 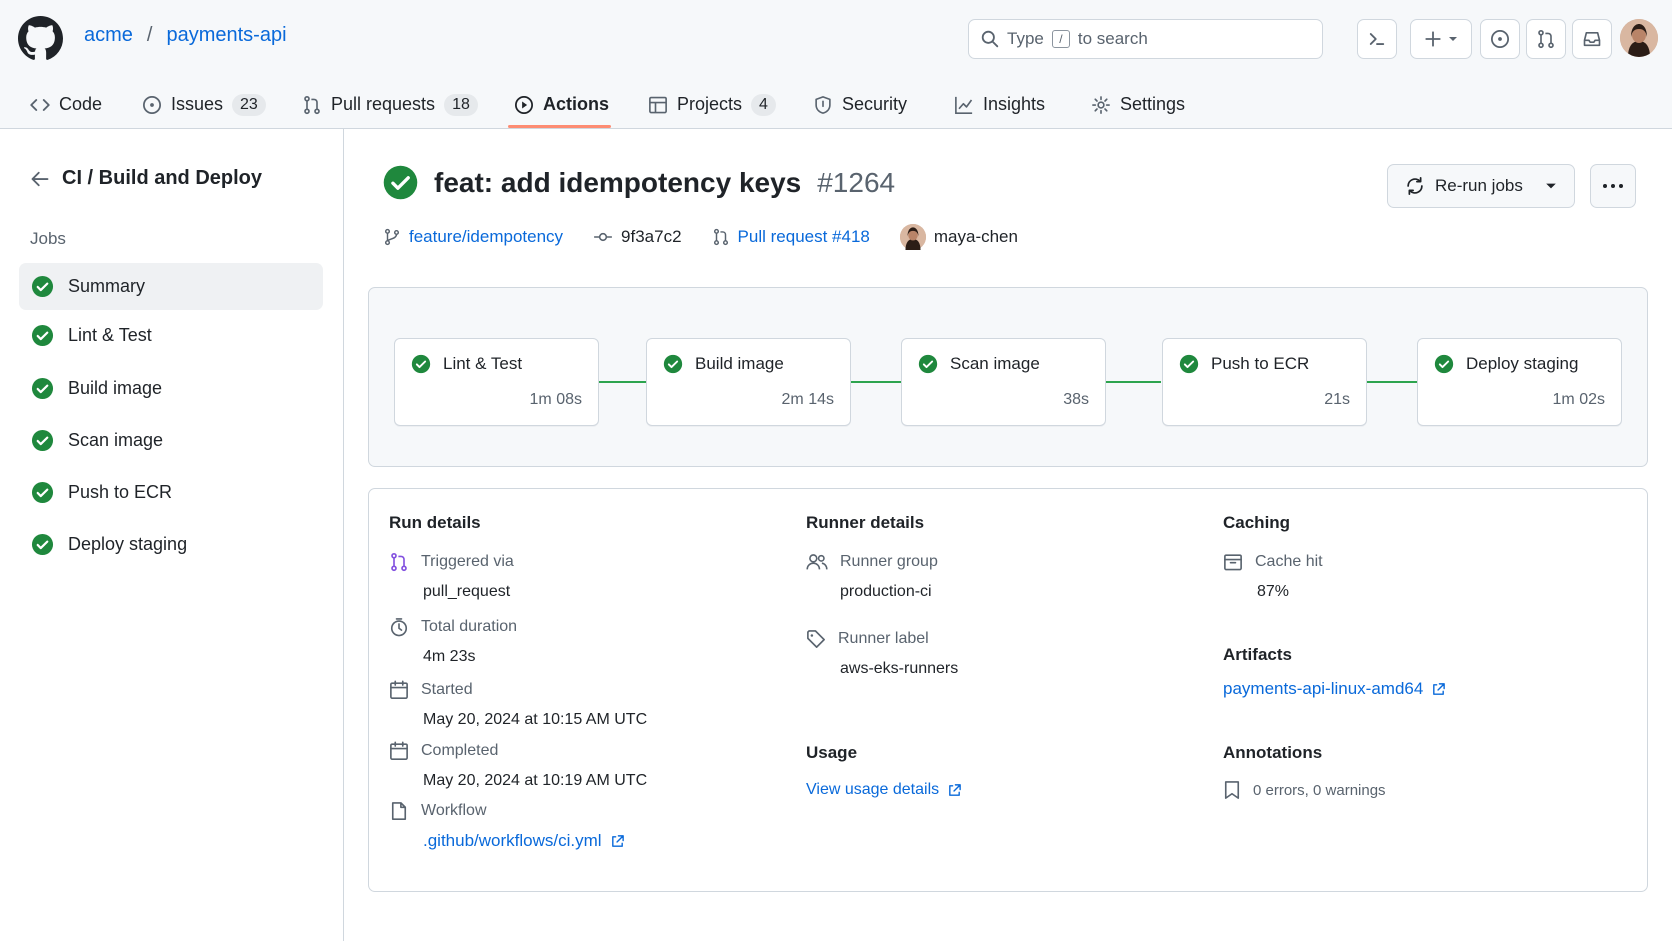 I want to click on branch-link: feature/idempotency, so click(x=473, y=237).